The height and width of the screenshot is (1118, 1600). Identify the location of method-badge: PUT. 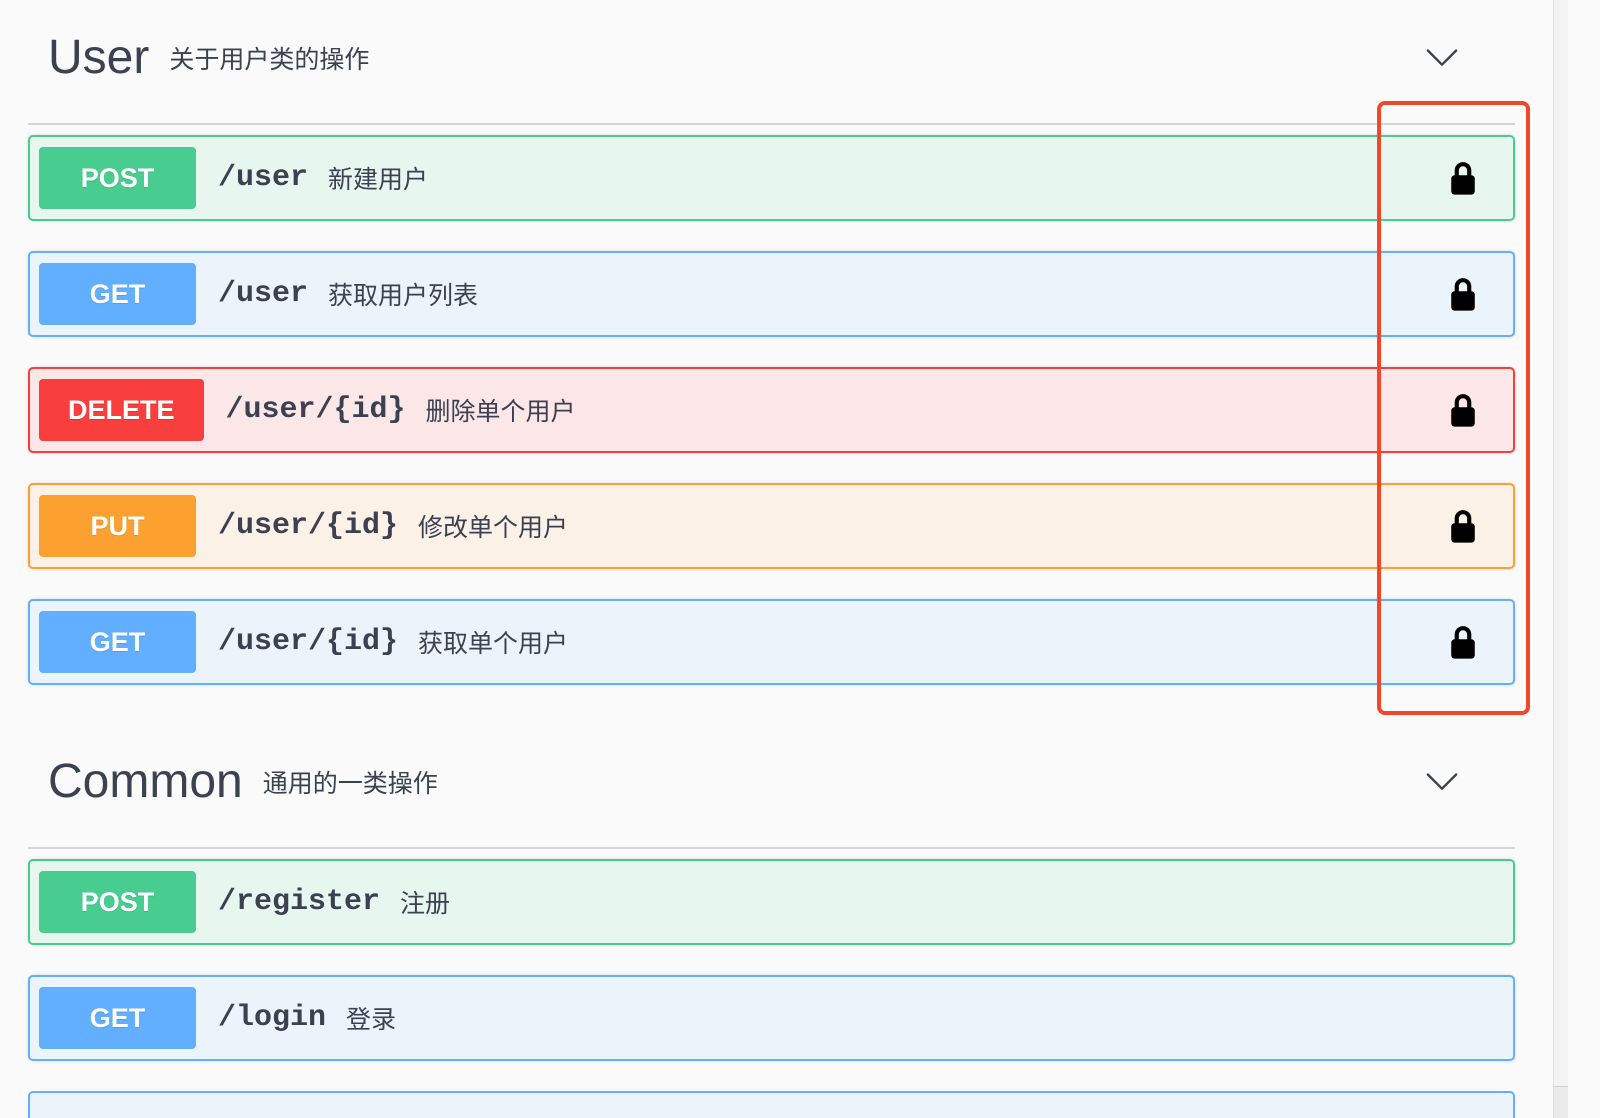
(117, 526).